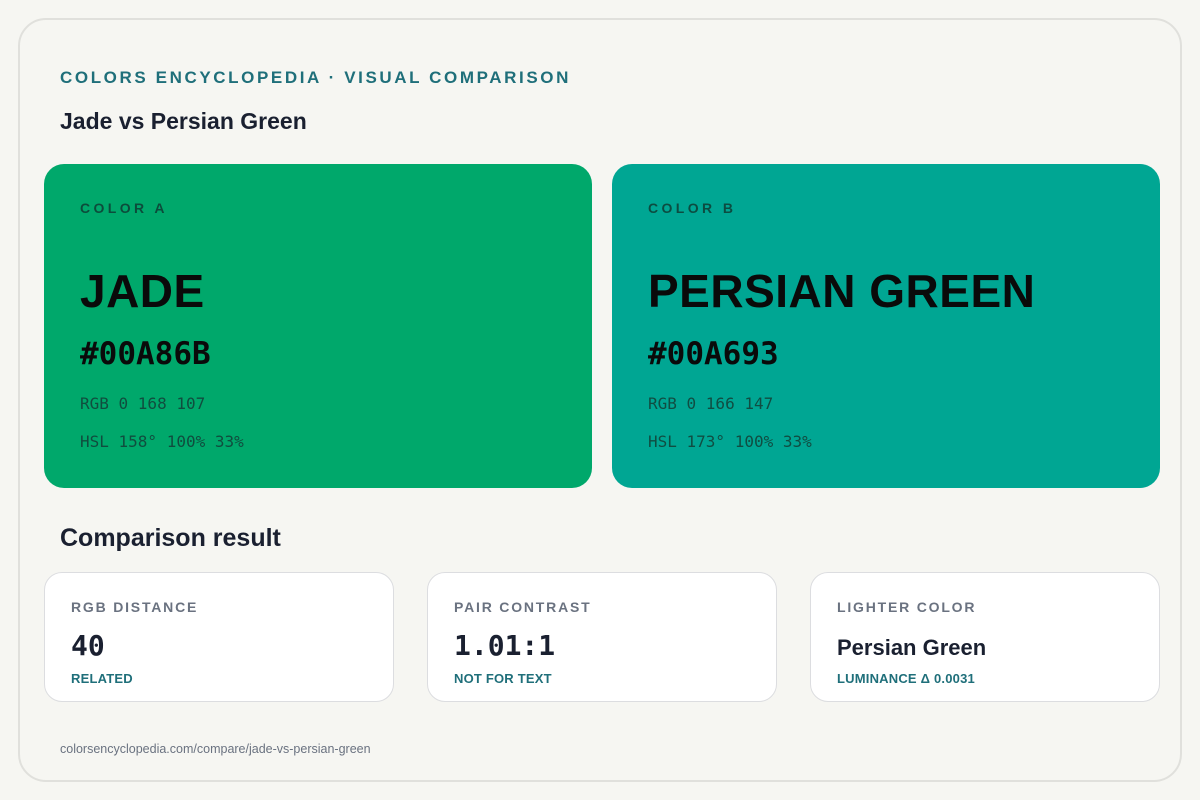 The width and height of the screenshot is (1200, 800). Describe the element at coordinates (162, 441) in the screenshot. I see `color-a-hsl: HSL 158° 100% 33%` at that location.